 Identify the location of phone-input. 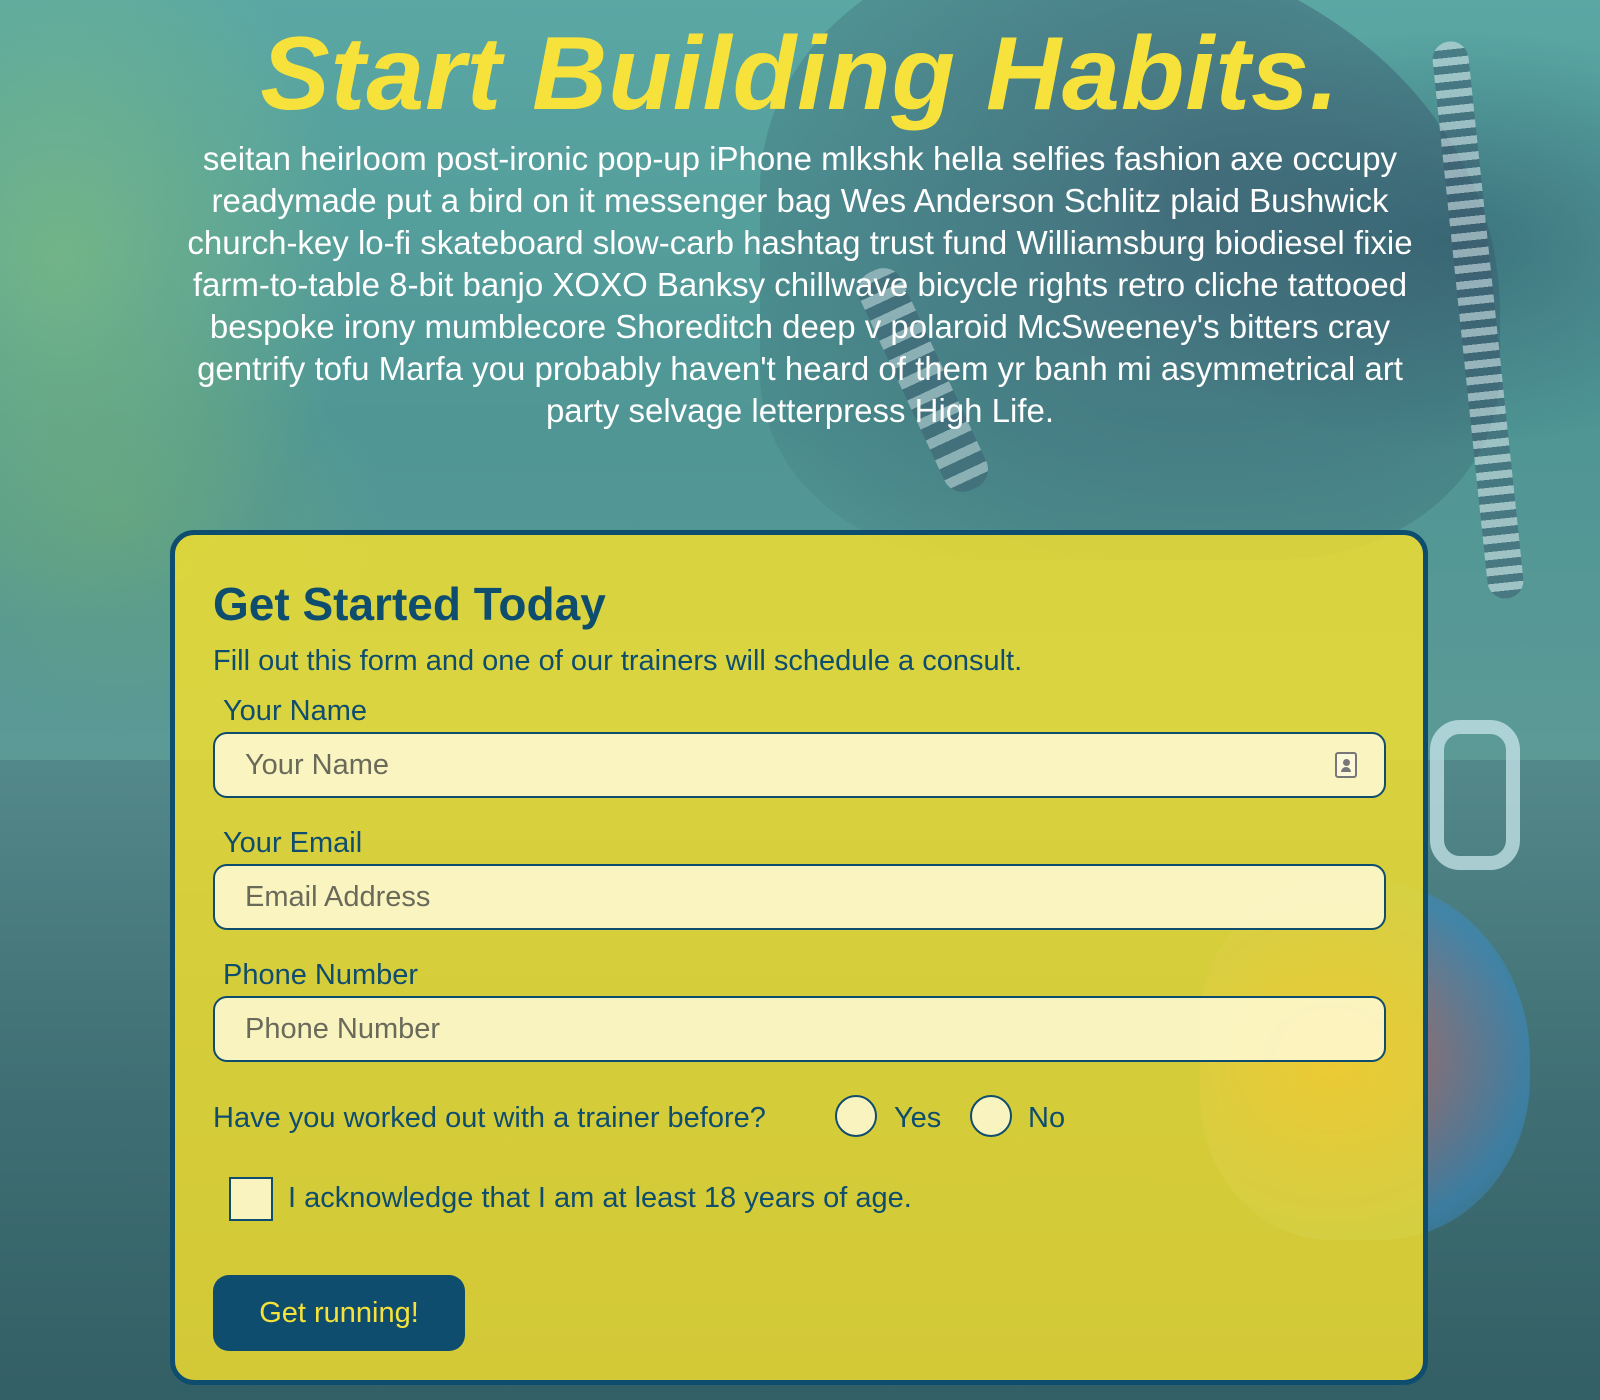
(799, 1029).